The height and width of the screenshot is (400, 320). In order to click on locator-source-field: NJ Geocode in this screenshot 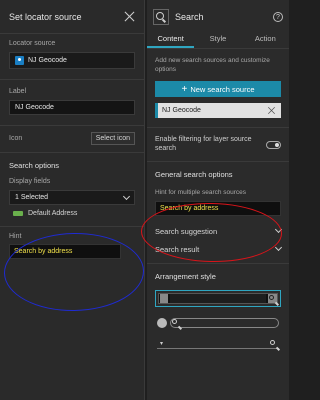, I will do `click(72, 60)`.